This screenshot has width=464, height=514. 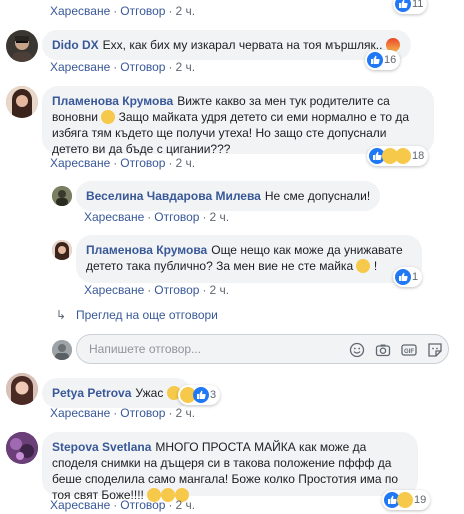 I want to click on gif-icon: GIF, so click(x=409, y=350).